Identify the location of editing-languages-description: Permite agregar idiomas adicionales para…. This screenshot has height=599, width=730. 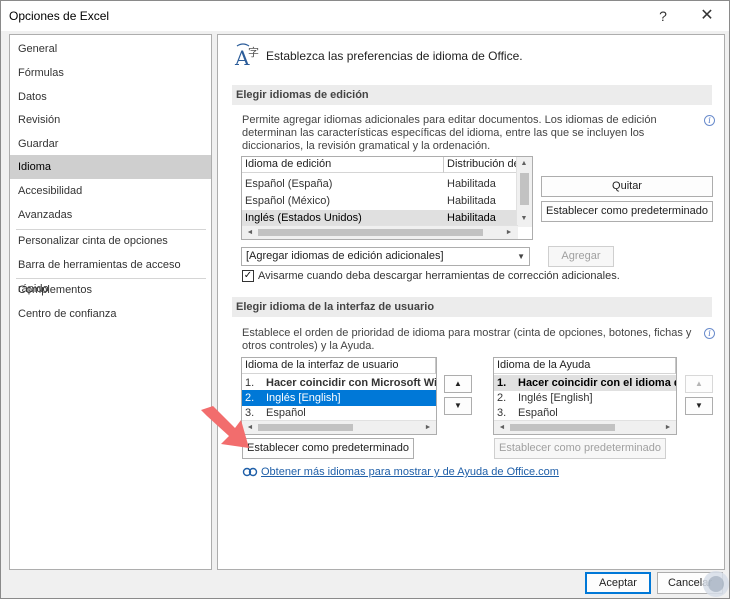
(449, 133).